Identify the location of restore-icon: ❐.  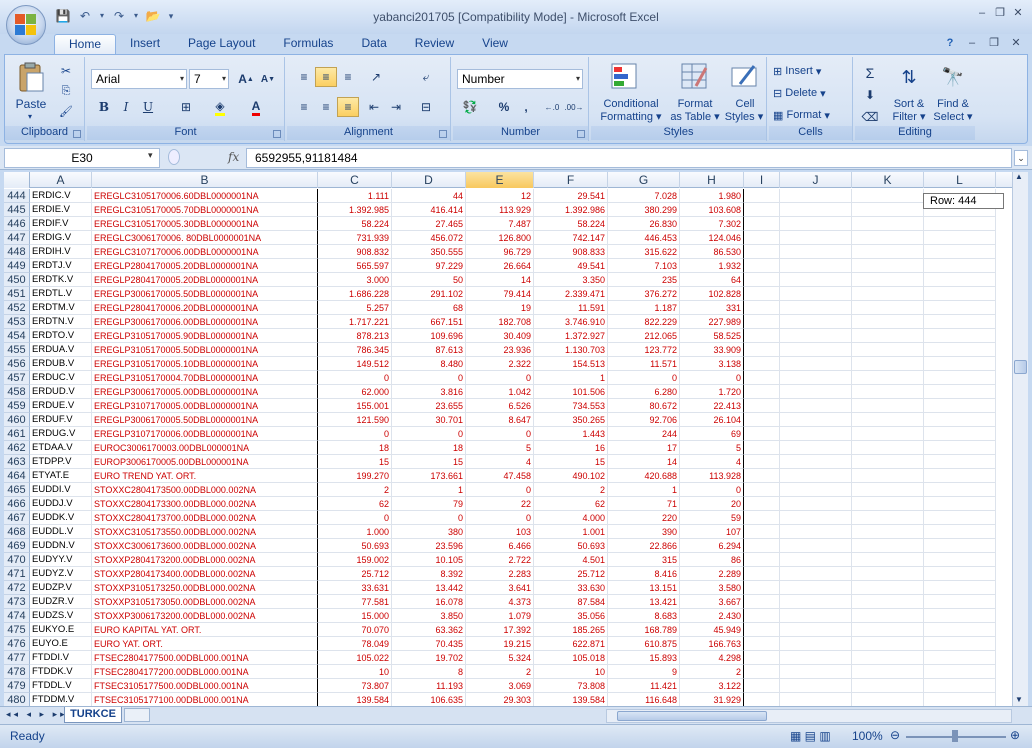
(1000, 13).